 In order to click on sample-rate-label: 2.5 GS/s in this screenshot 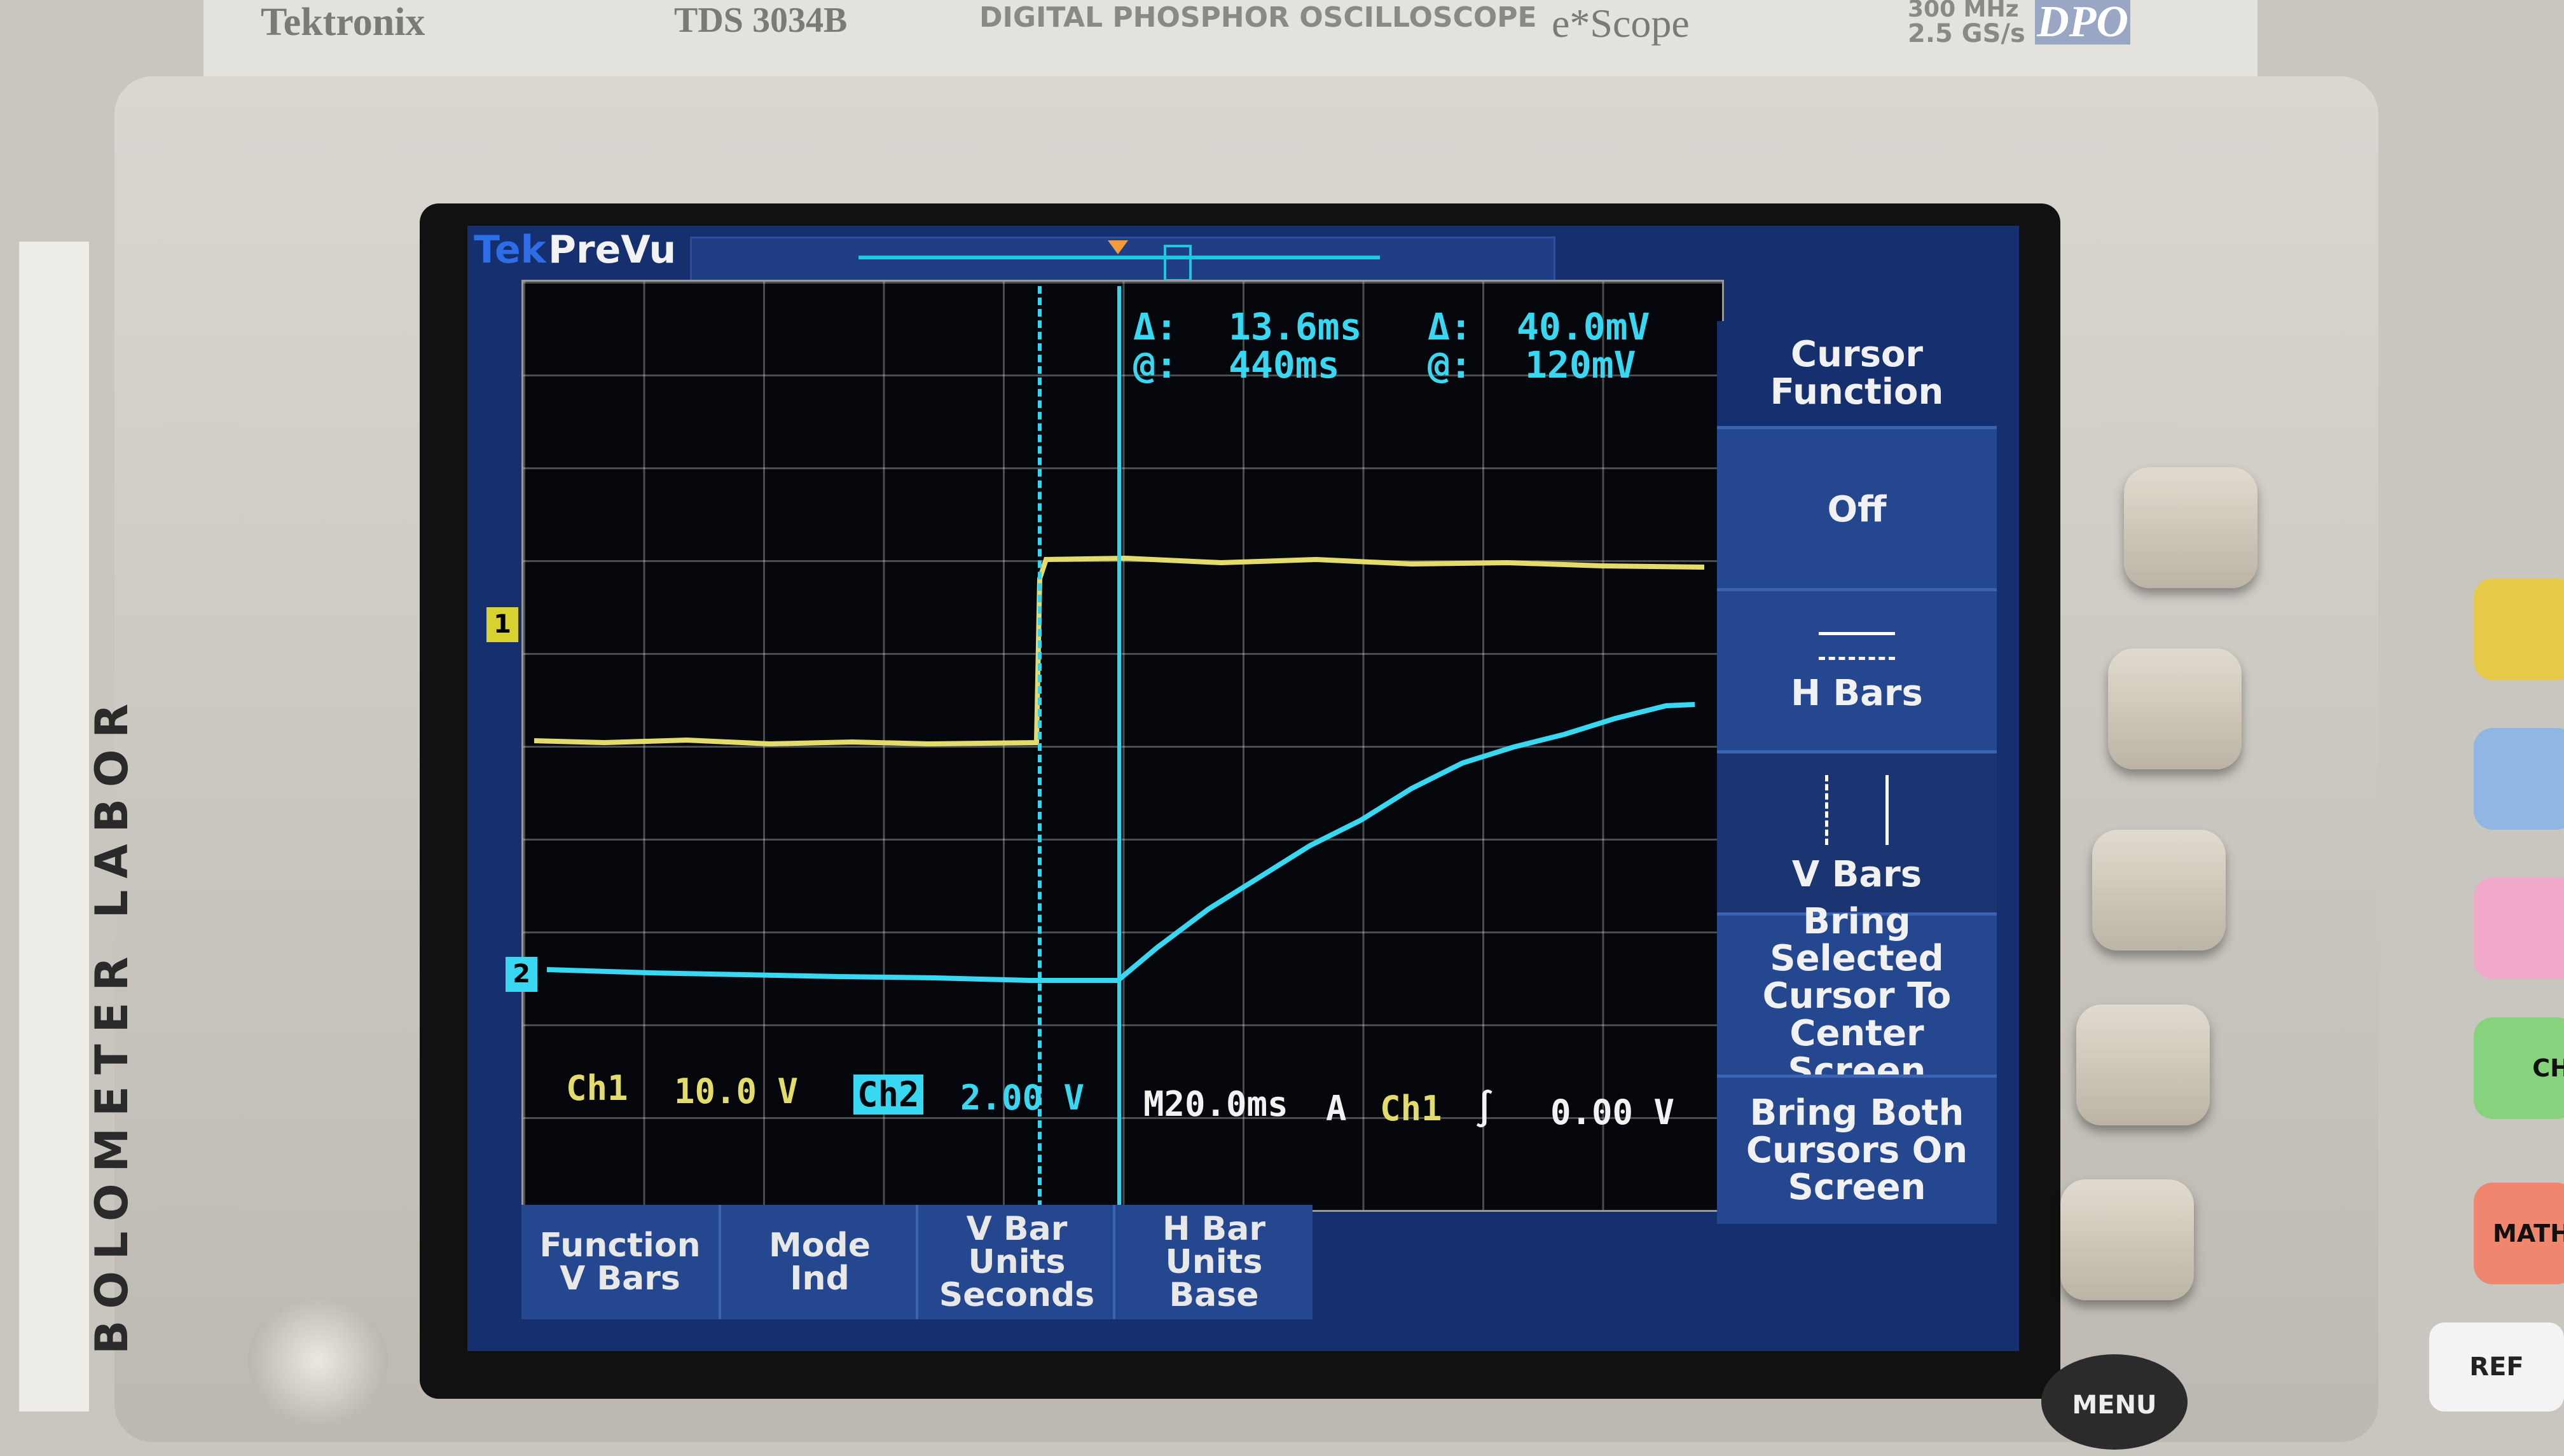, I will do `click(1966, 33)`.